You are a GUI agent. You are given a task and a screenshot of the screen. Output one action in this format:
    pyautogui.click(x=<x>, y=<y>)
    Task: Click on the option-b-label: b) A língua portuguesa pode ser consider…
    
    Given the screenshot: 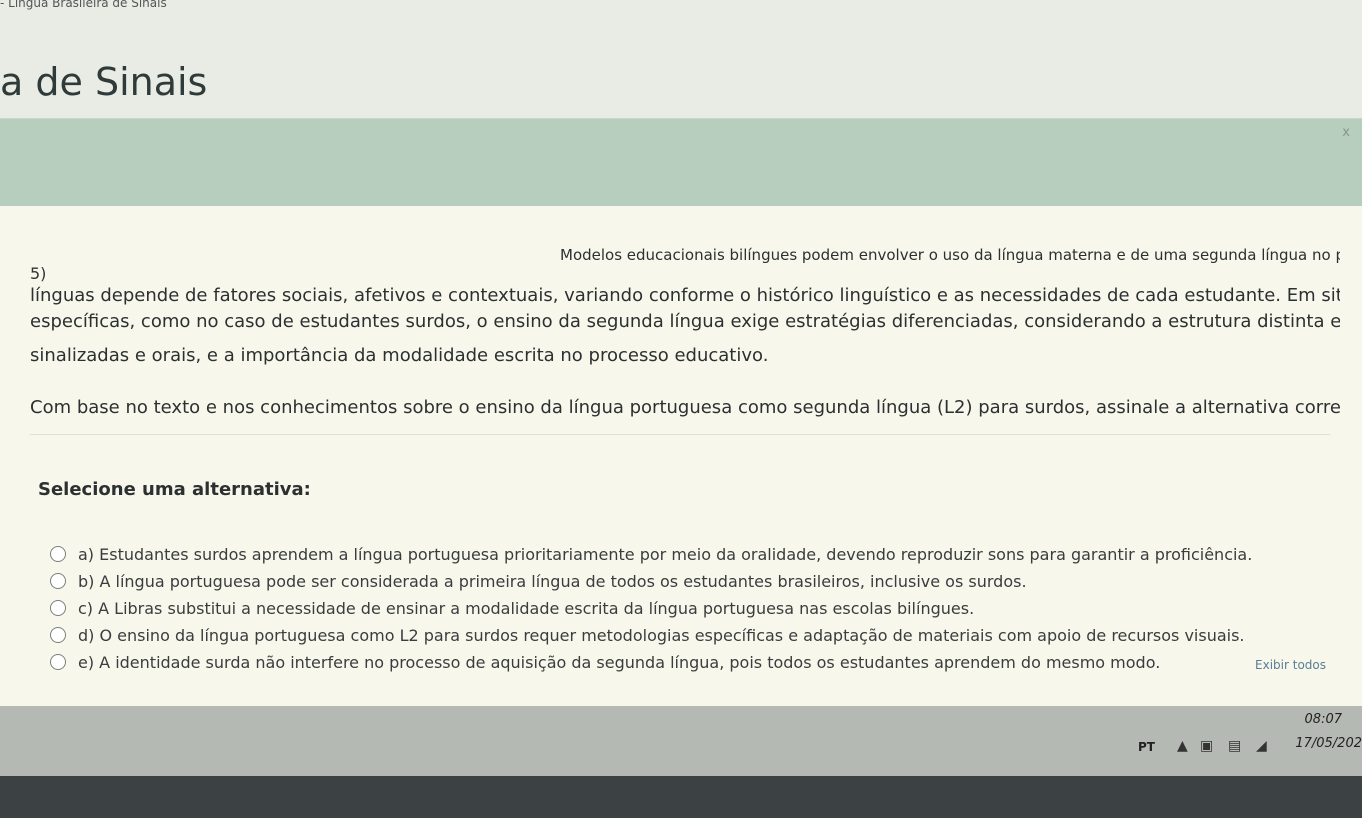 What is the action you would take?
    pyautogui.click(x=552, y=581)
    